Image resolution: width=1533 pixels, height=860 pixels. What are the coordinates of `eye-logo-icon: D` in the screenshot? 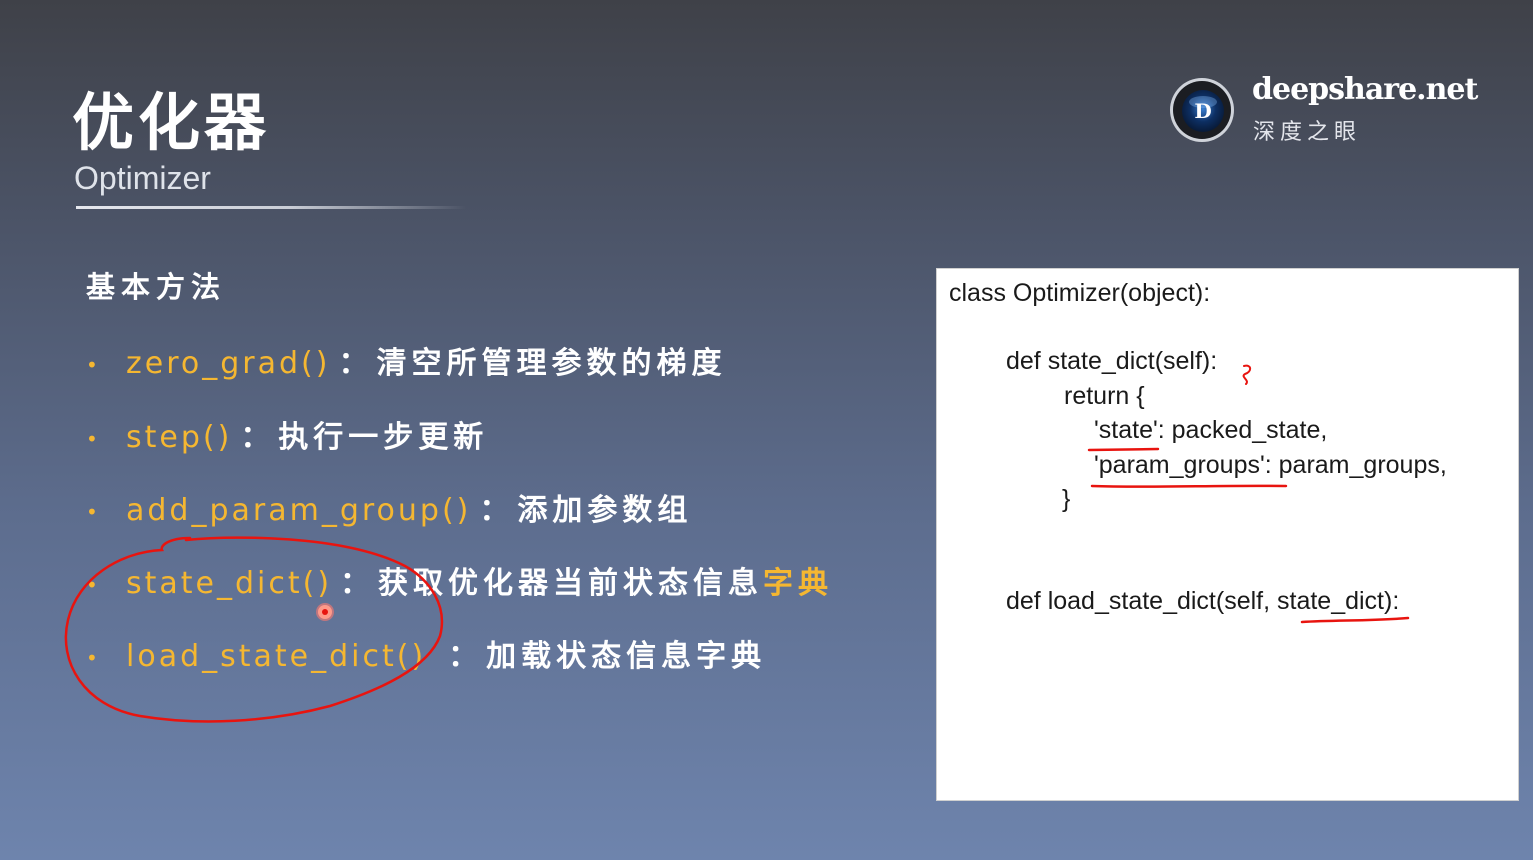 It's located at (1202, 110).